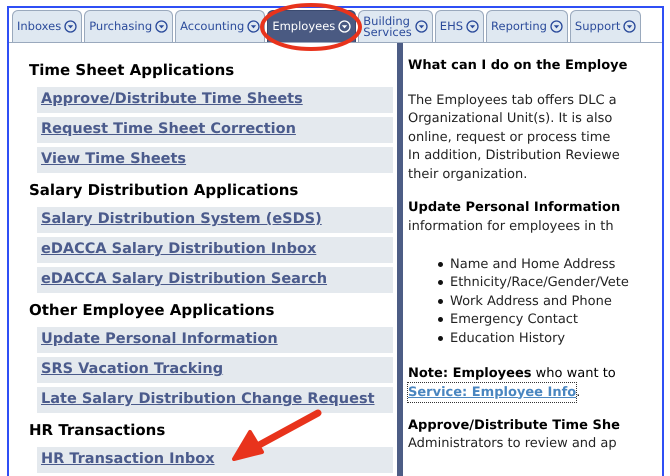 The width and height of the screenshot is (670, 476). I want to click on paragraph-line: The Employees tab offers DLC a, so click(513, 101).